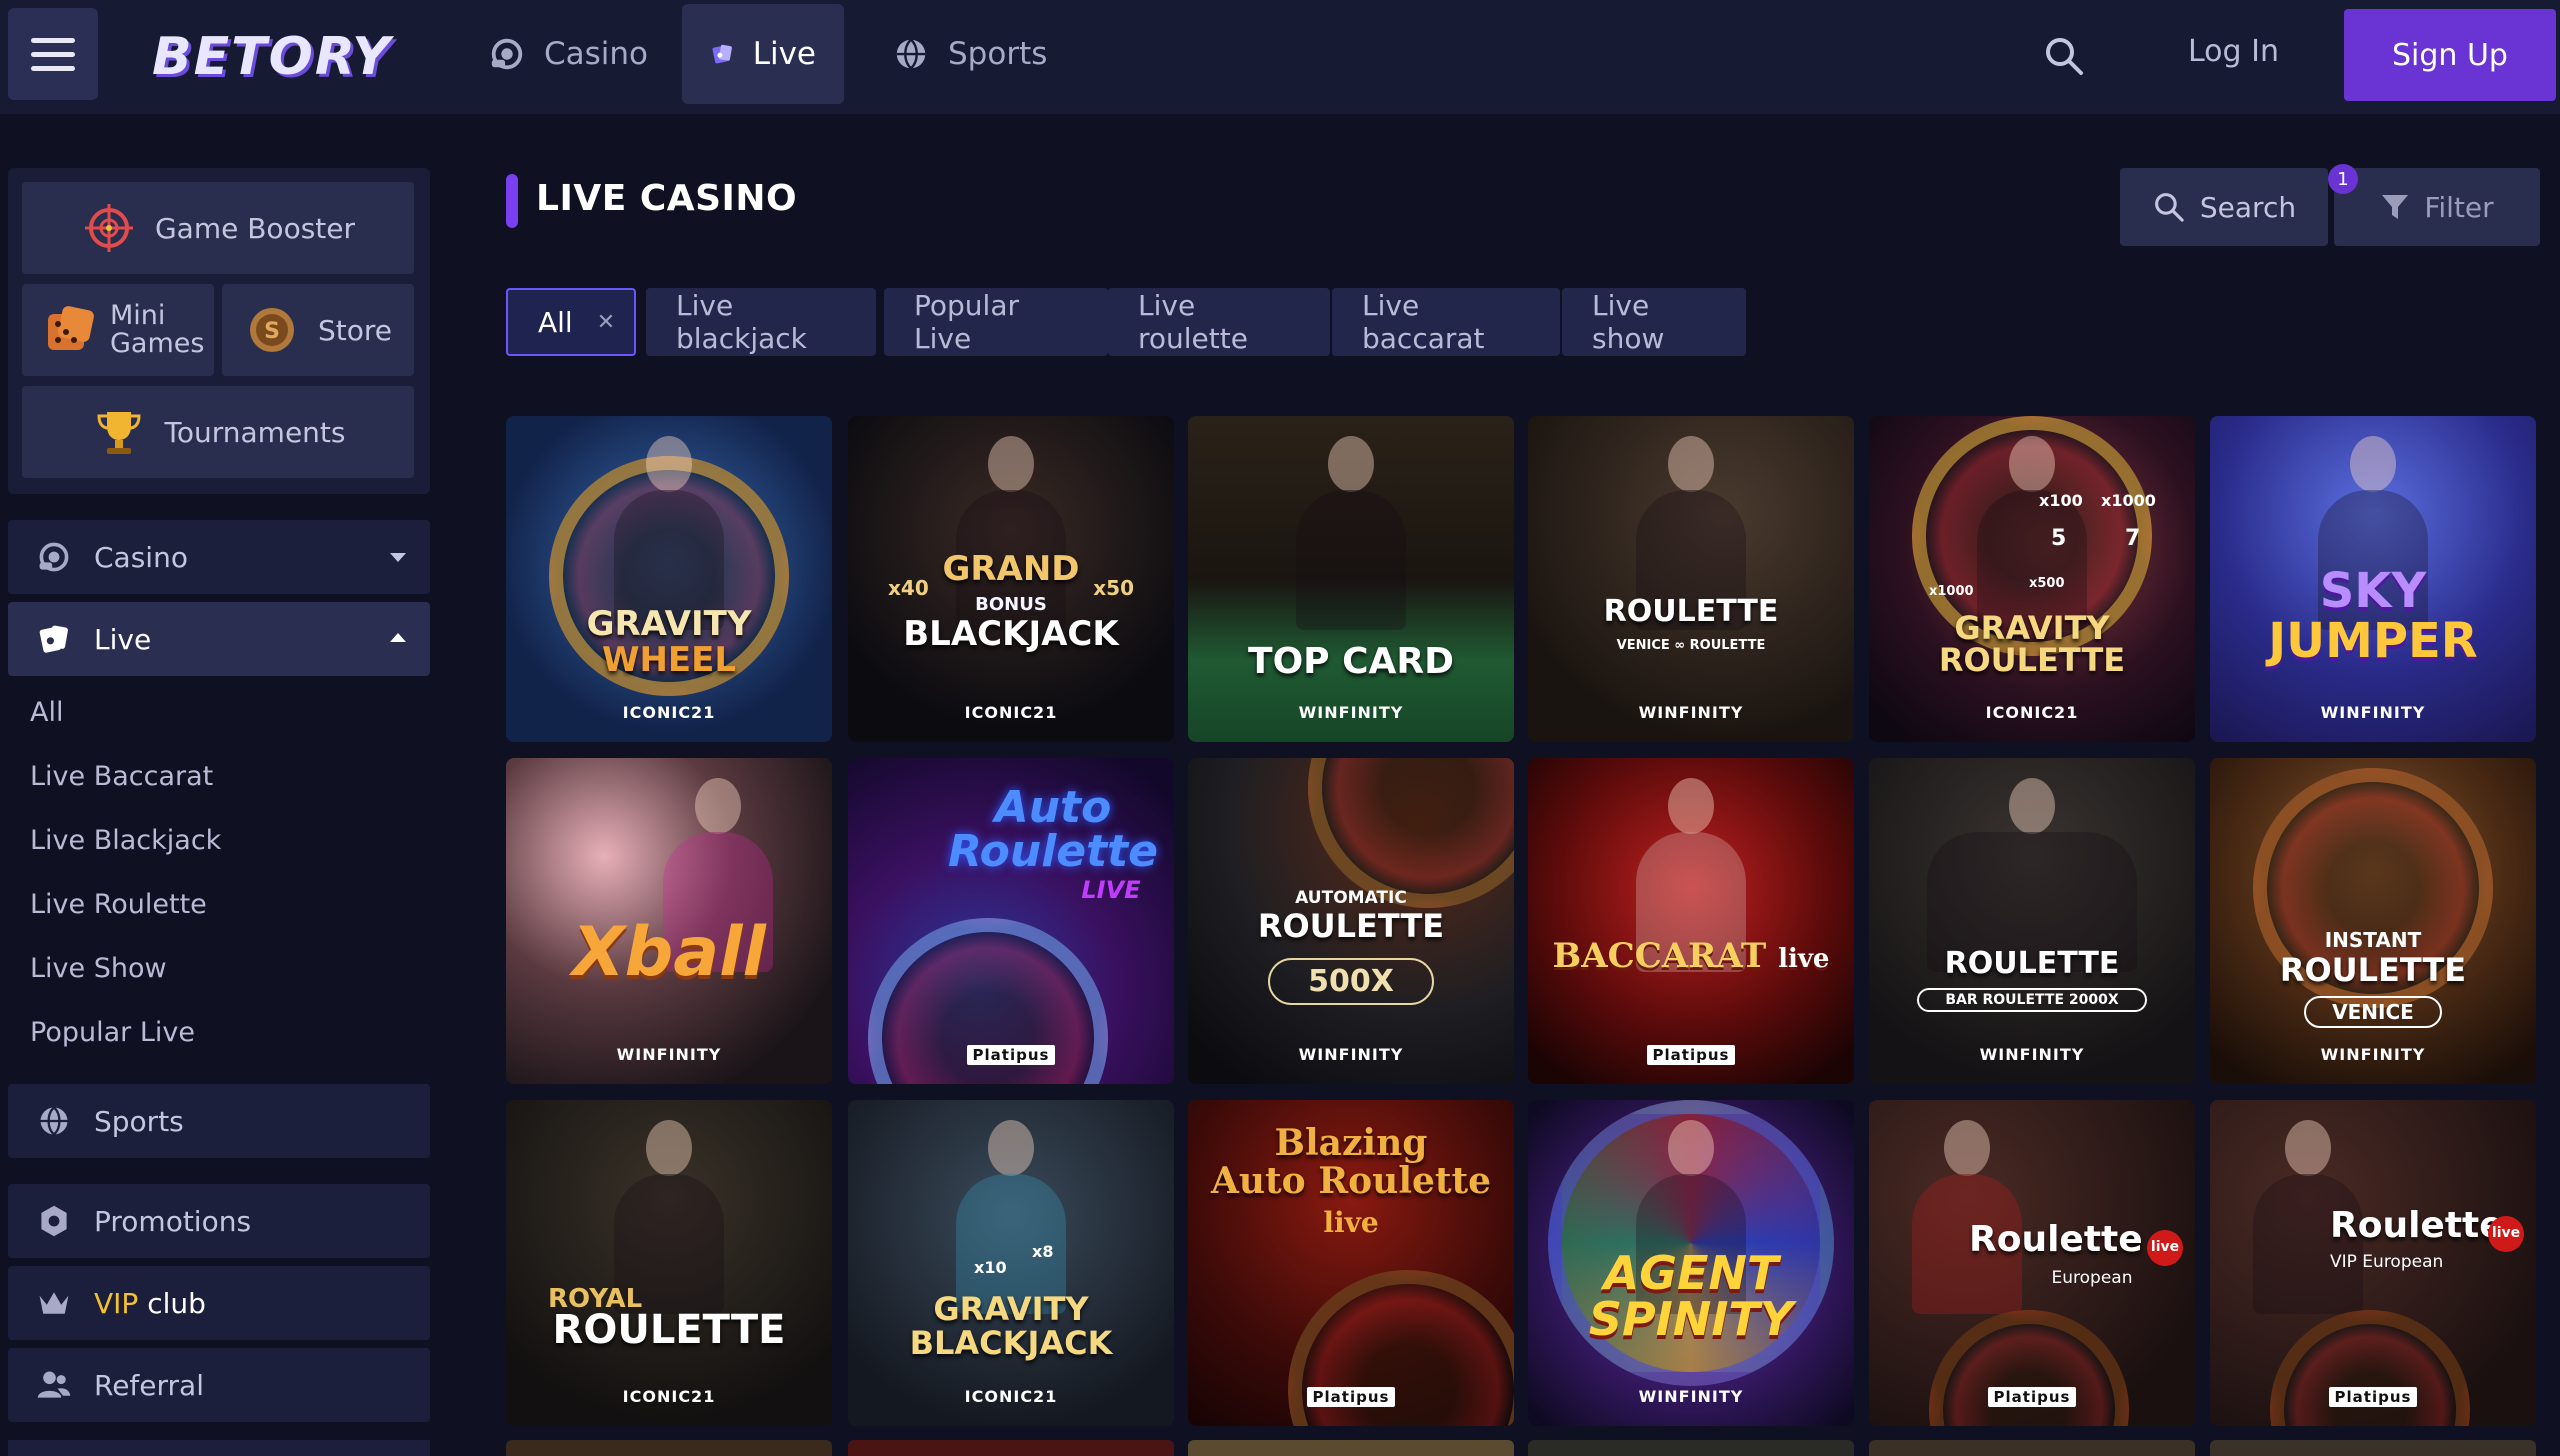  Describe the element at coordinates (2064, 56) in the screenshot. I see `search-icon` at that location.